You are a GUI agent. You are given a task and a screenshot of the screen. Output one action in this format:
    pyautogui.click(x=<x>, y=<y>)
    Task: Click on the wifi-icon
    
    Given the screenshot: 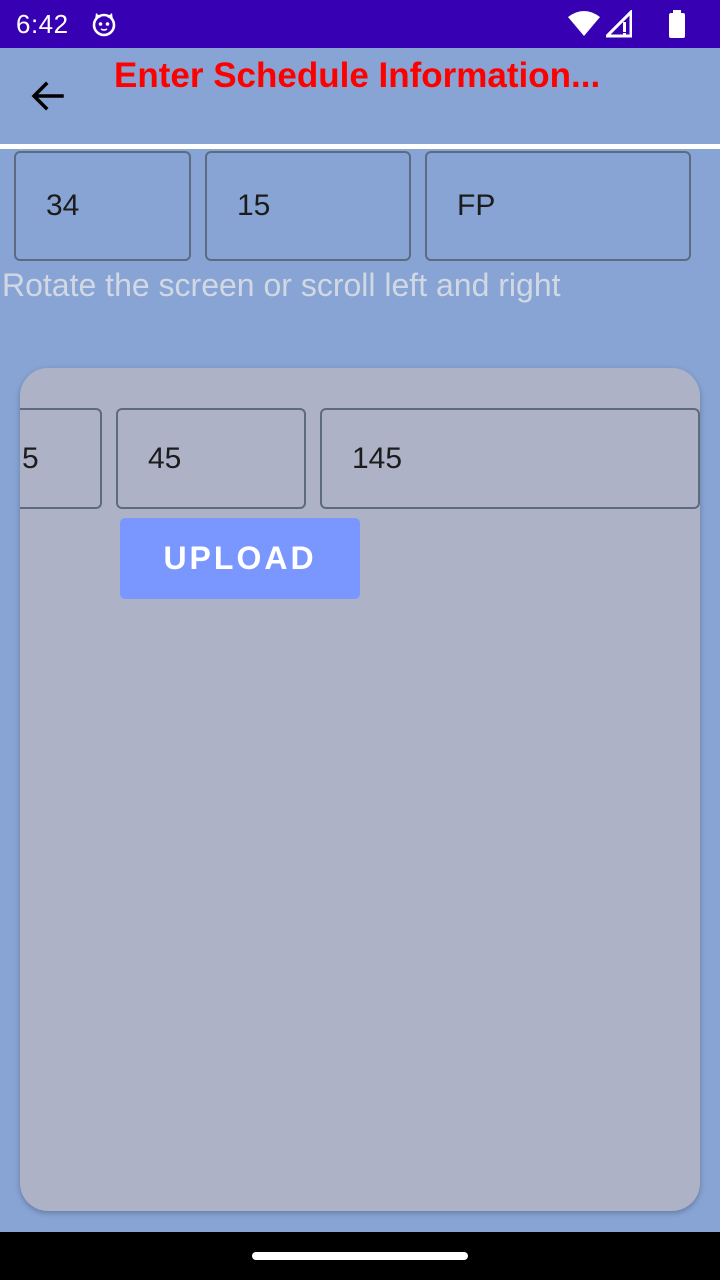 What is the action you would take?
    pyautogui.click(x=584, y=23)
    